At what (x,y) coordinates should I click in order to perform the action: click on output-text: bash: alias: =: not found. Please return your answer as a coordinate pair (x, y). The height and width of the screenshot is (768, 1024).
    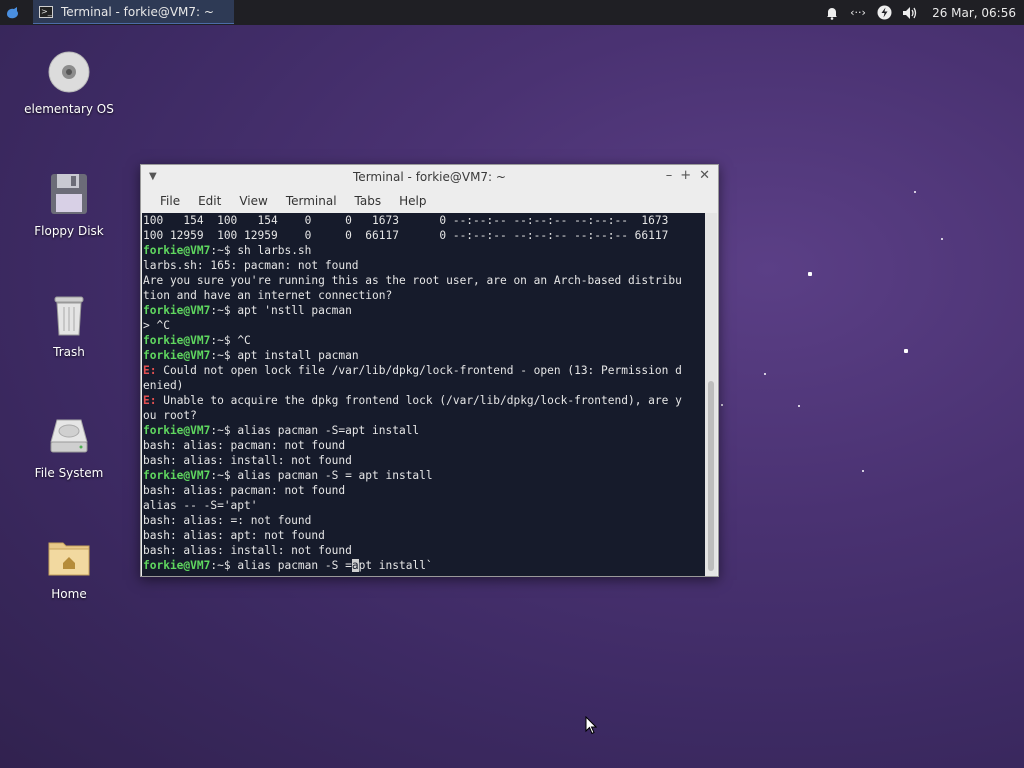
    Looking at the image, I should click on (227, 520).